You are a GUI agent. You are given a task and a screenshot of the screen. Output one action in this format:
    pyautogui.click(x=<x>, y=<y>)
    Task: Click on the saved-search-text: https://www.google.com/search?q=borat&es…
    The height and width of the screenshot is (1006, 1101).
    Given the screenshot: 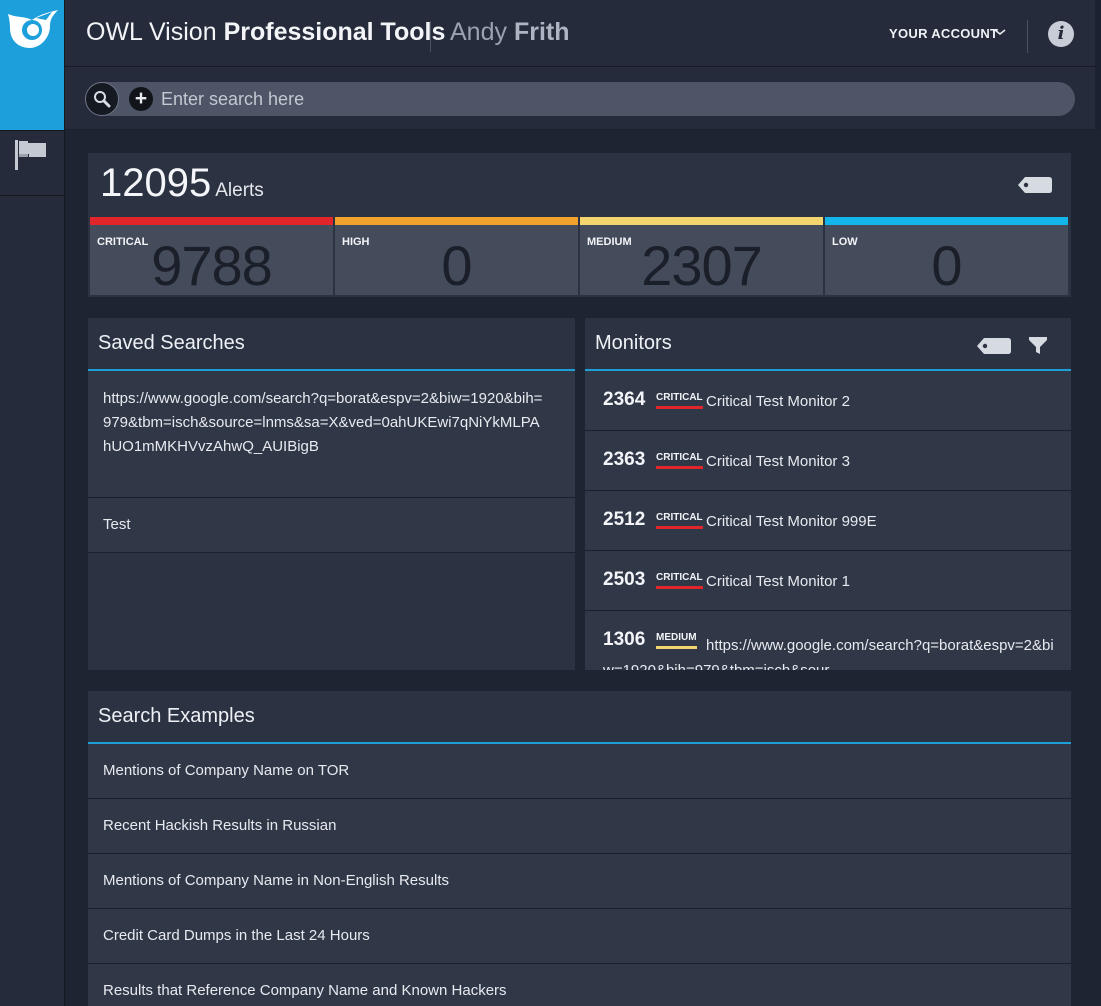 What is the action you would take?
    pyautogui.click(x=323, y=422)
    